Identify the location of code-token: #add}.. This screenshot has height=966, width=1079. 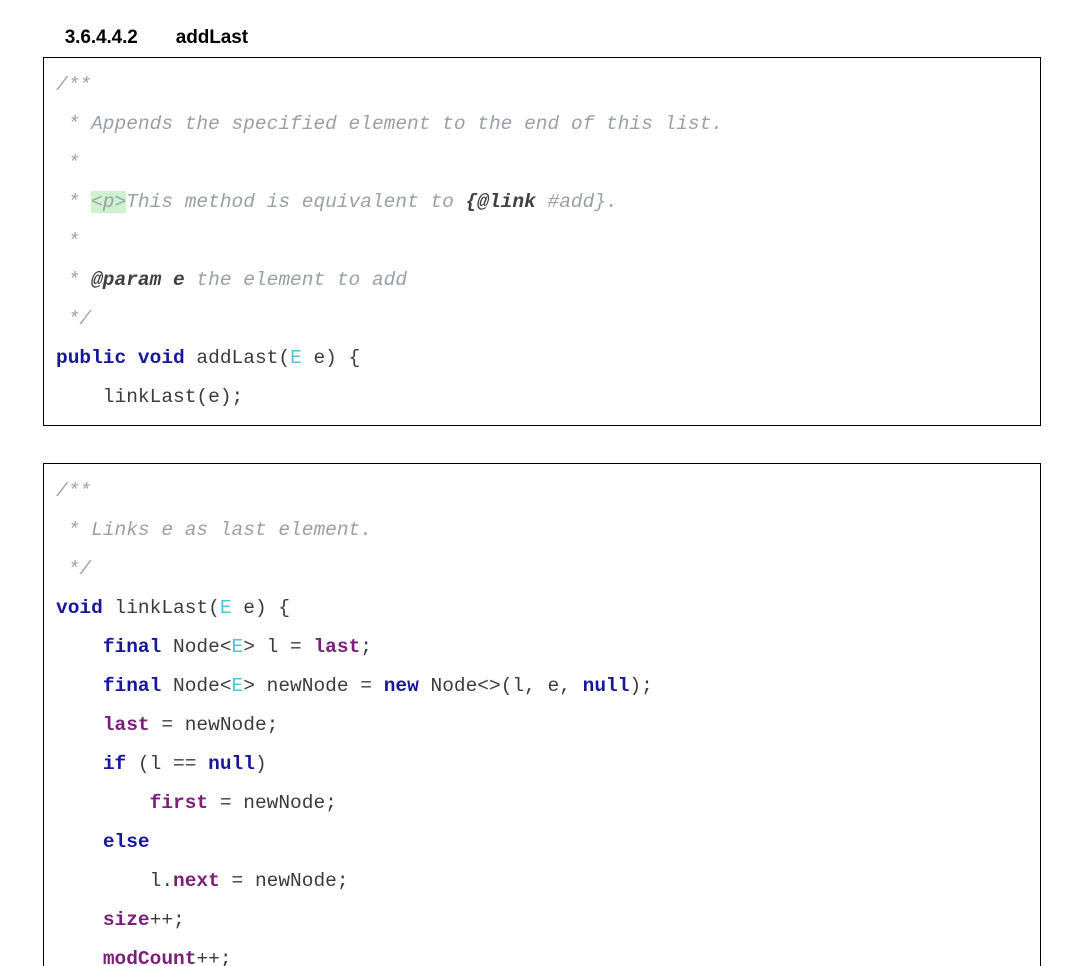
(576, 202).